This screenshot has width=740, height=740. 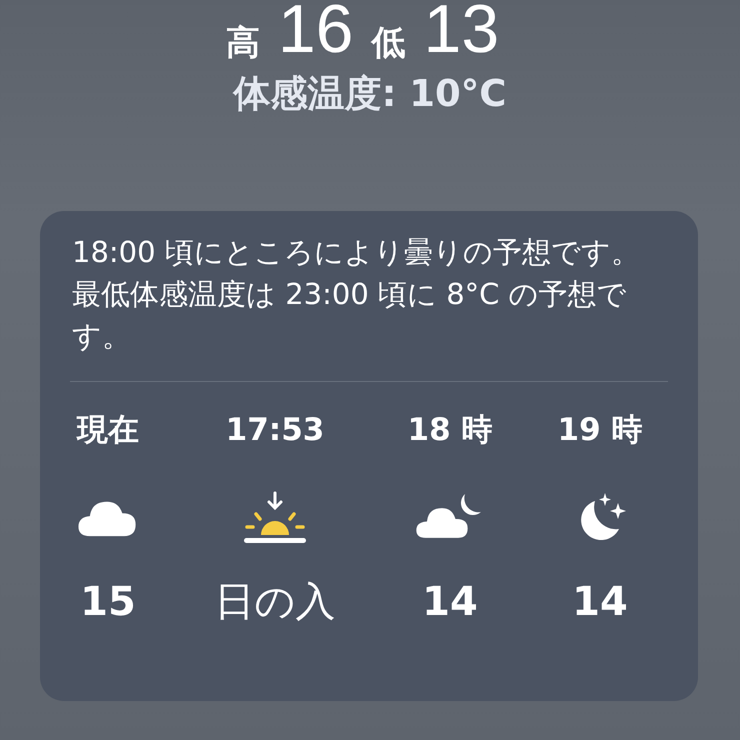 I want to click on hour-label: 19 時, so click(x=600, y=430).